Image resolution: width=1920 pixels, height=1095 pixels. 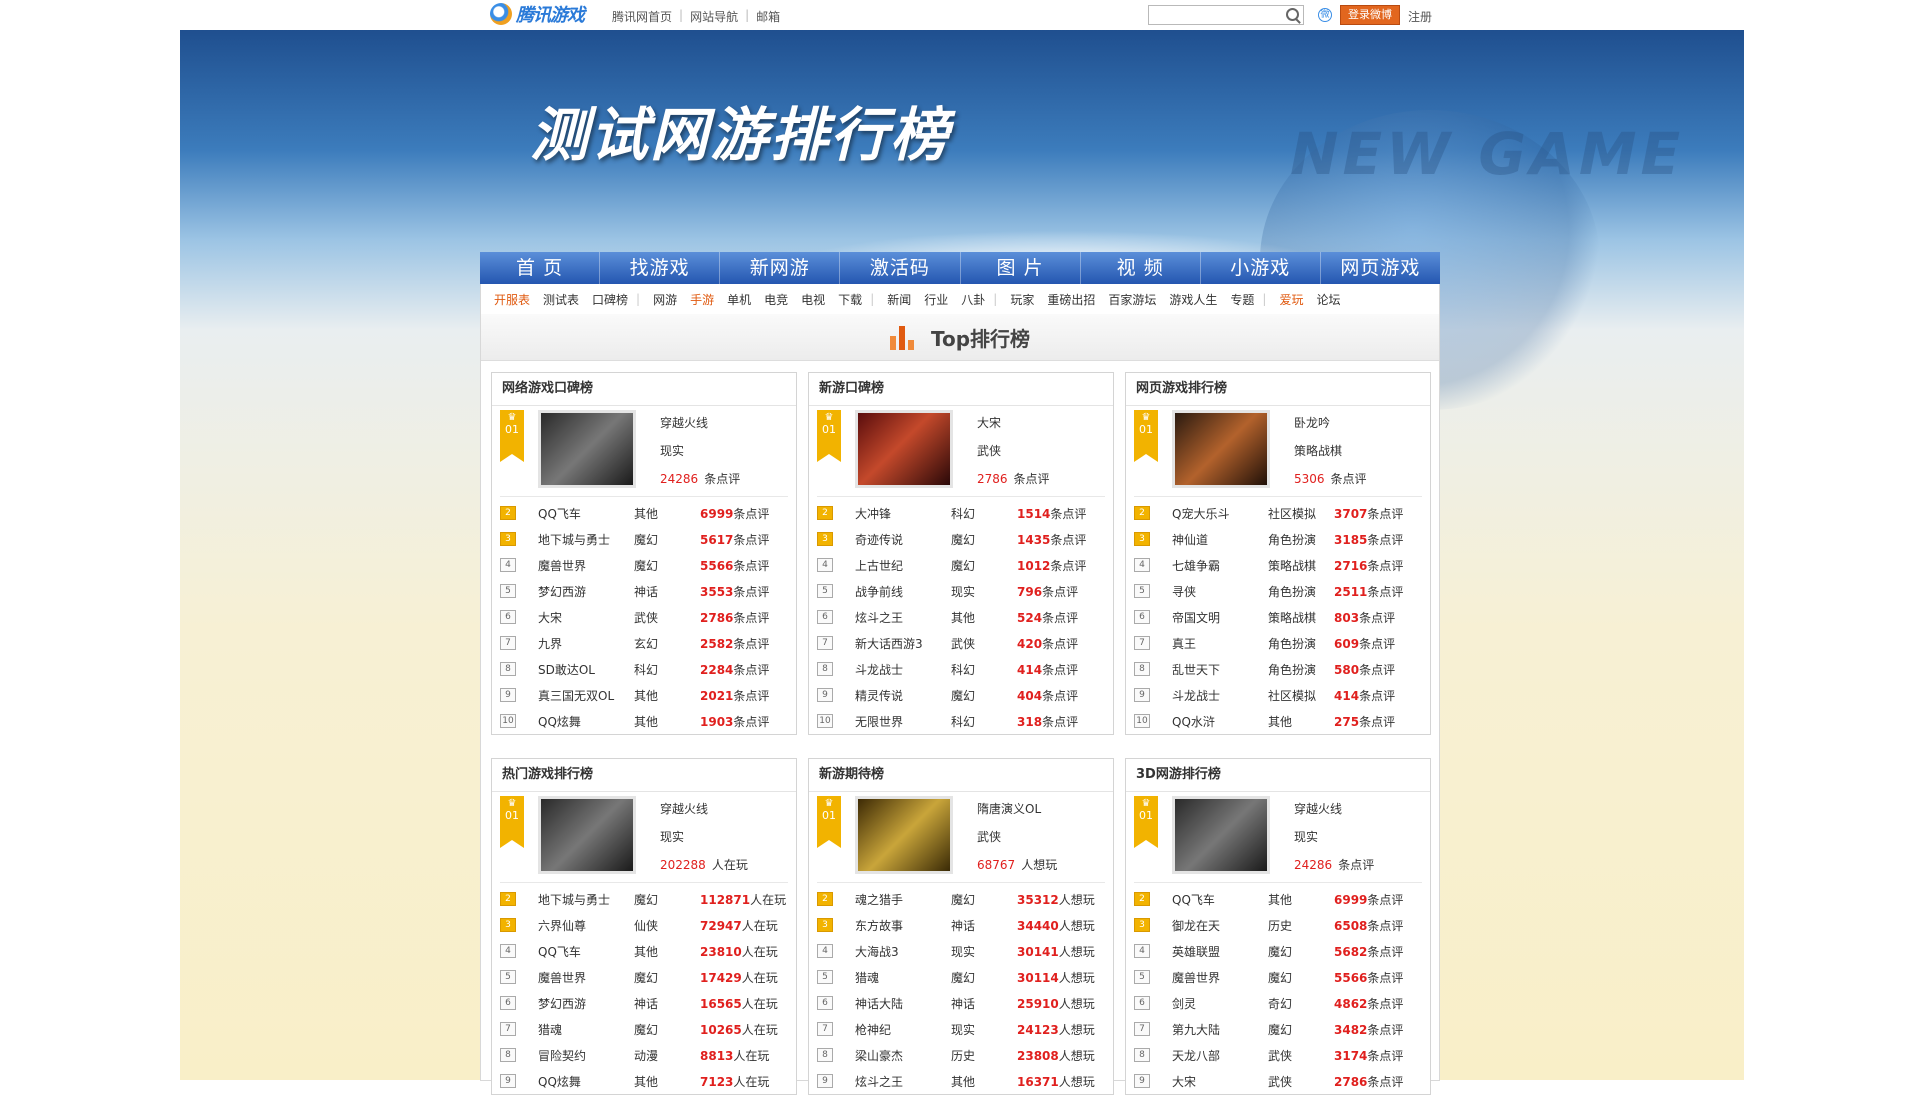 I want to click on list-item: 9 QQ炫舞 其他 7123人在玩, so click(x=644, y=1081).